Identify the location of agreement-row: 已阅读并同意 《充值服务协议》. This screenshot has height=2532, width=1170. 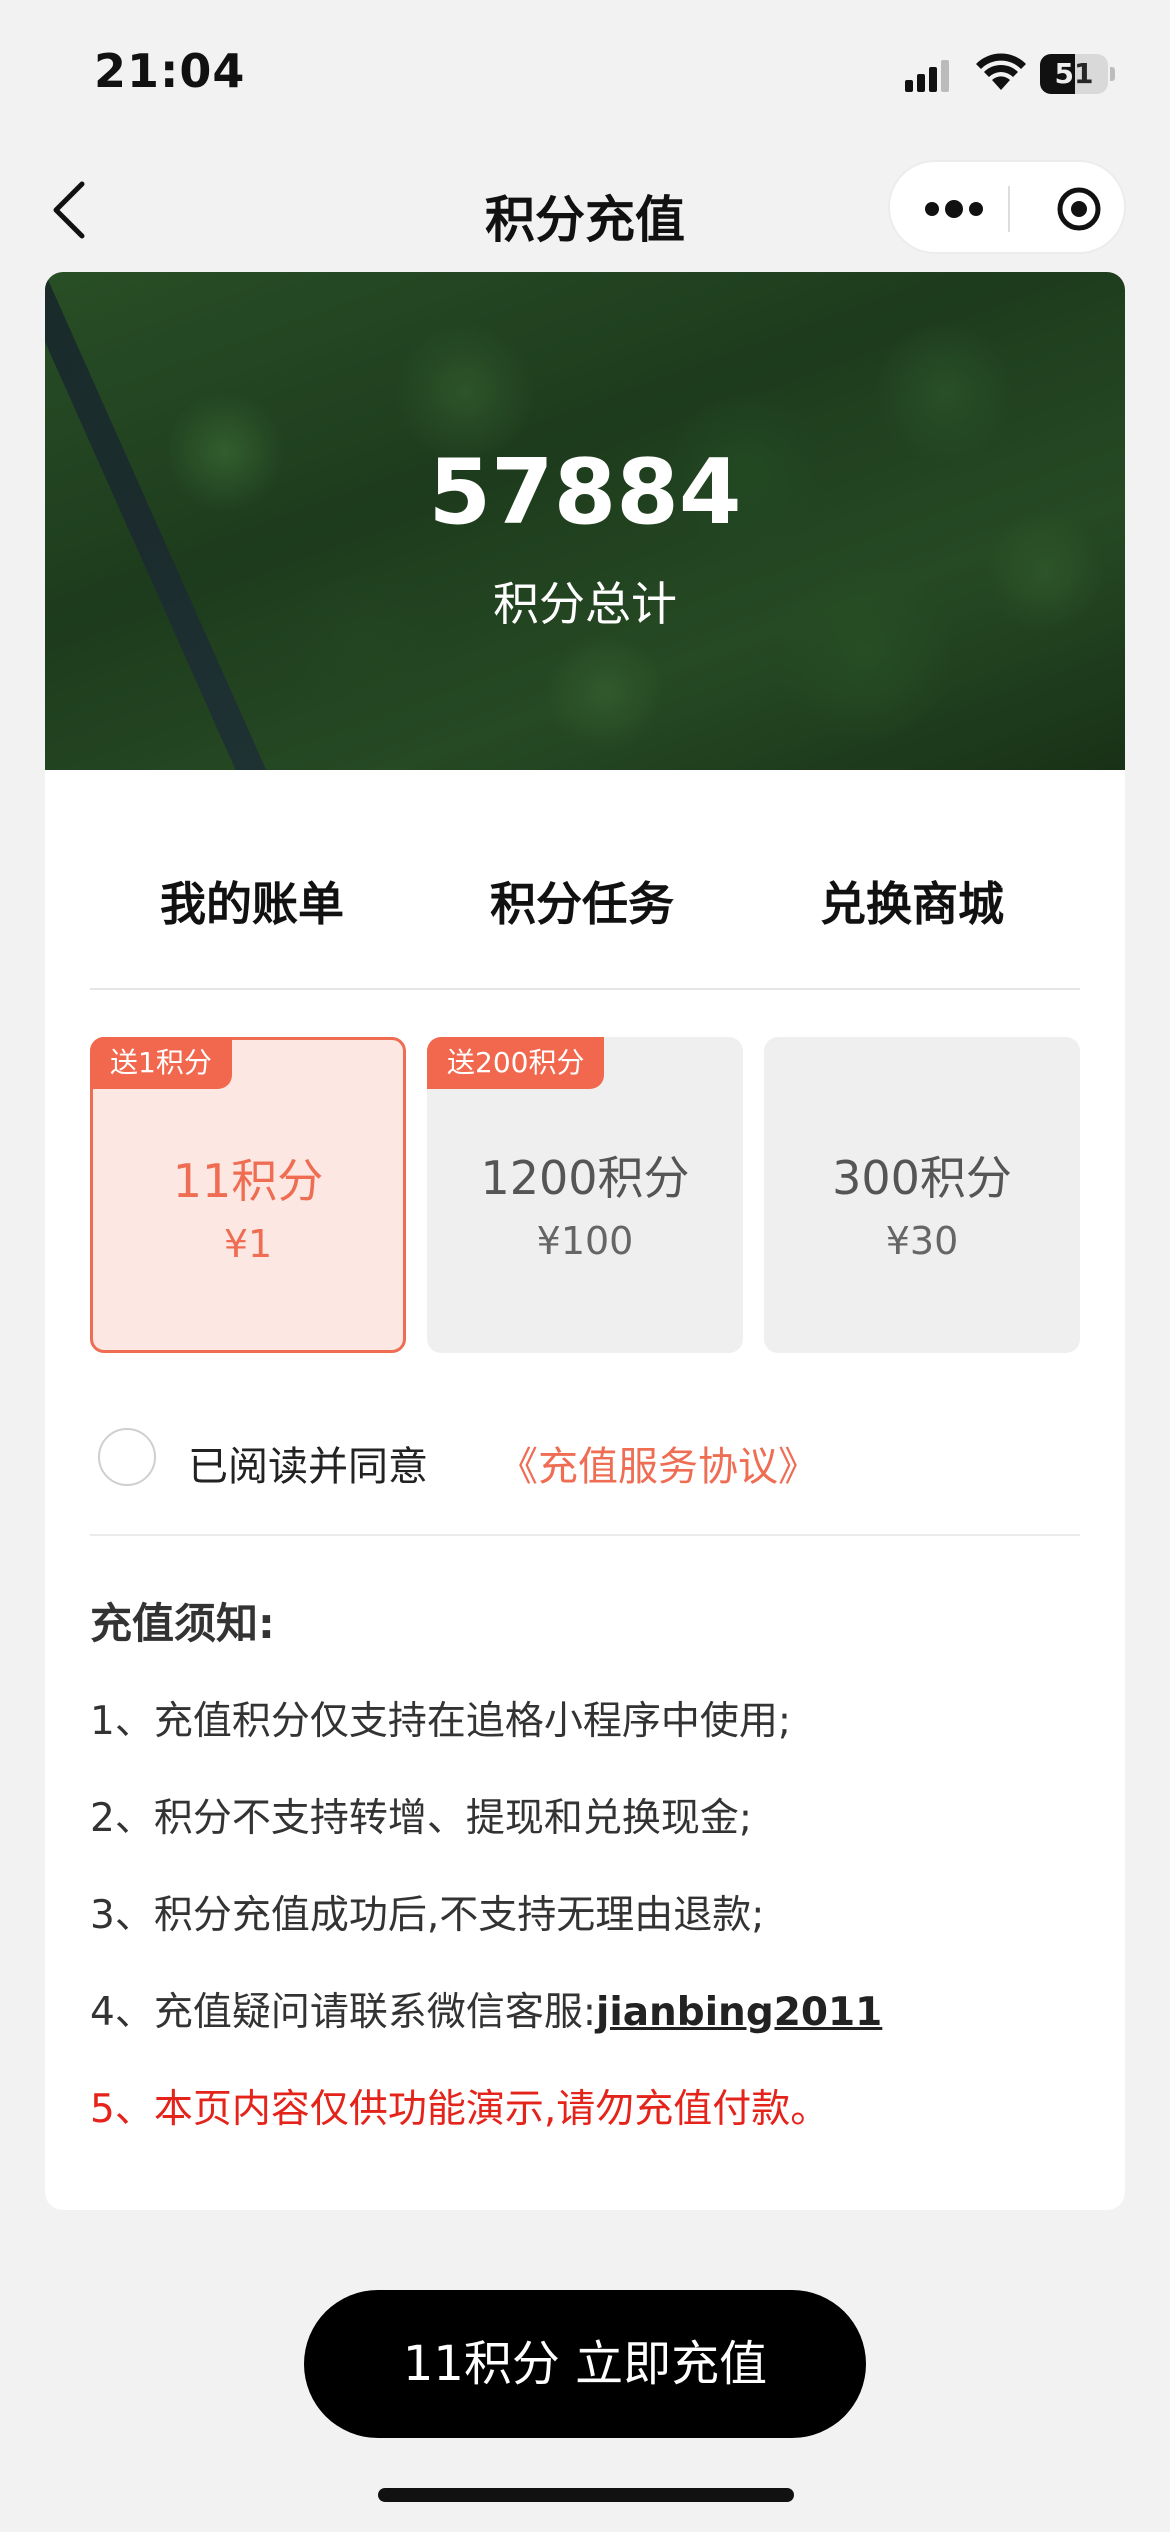
(578, 1459).